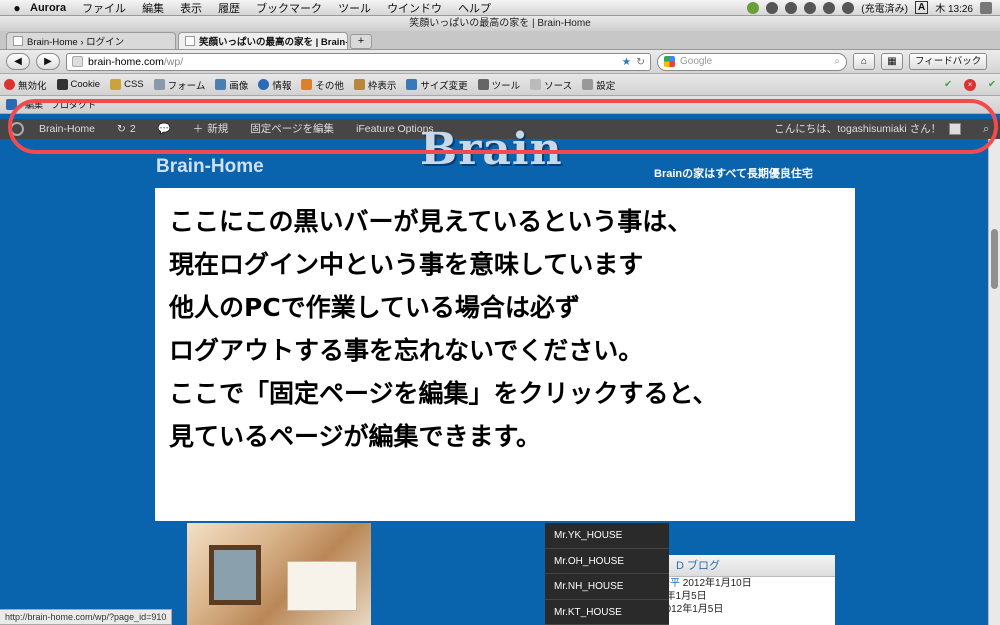  What do you see at coordinates (104, 8) in the screenshot?
I see `menu-file: ファイル` at bounding box center [104, 8].